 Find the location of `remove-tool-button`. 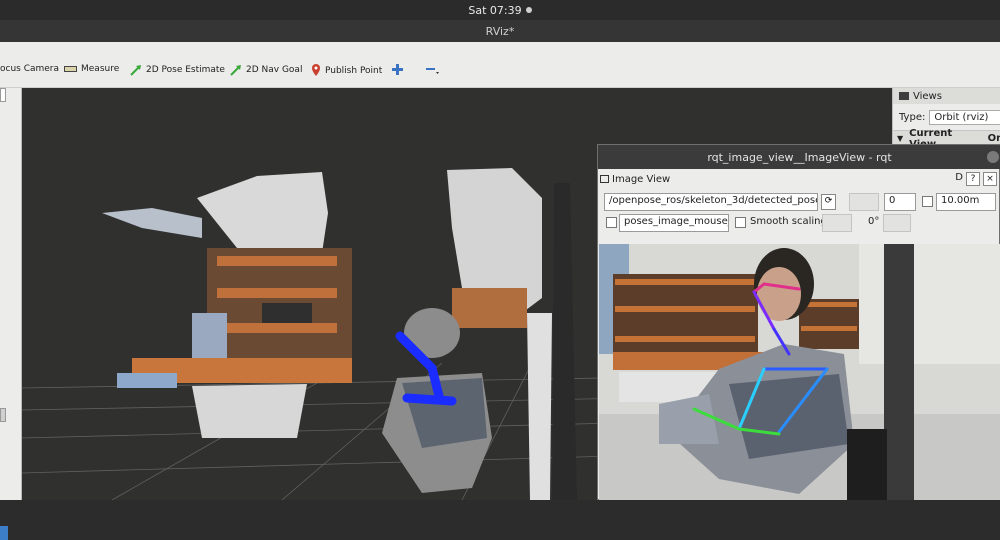

remove-tool-button is located at coordinates (432, 69).